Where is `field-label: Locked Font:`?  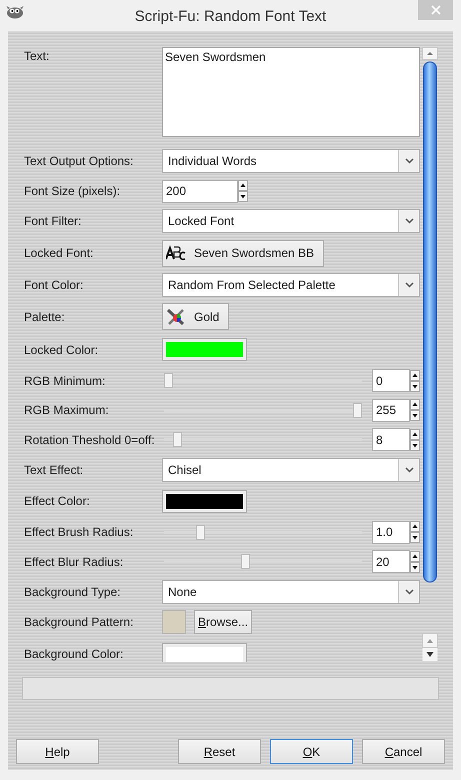 field-label: Locked Font: is located at coordinates (59, 253).